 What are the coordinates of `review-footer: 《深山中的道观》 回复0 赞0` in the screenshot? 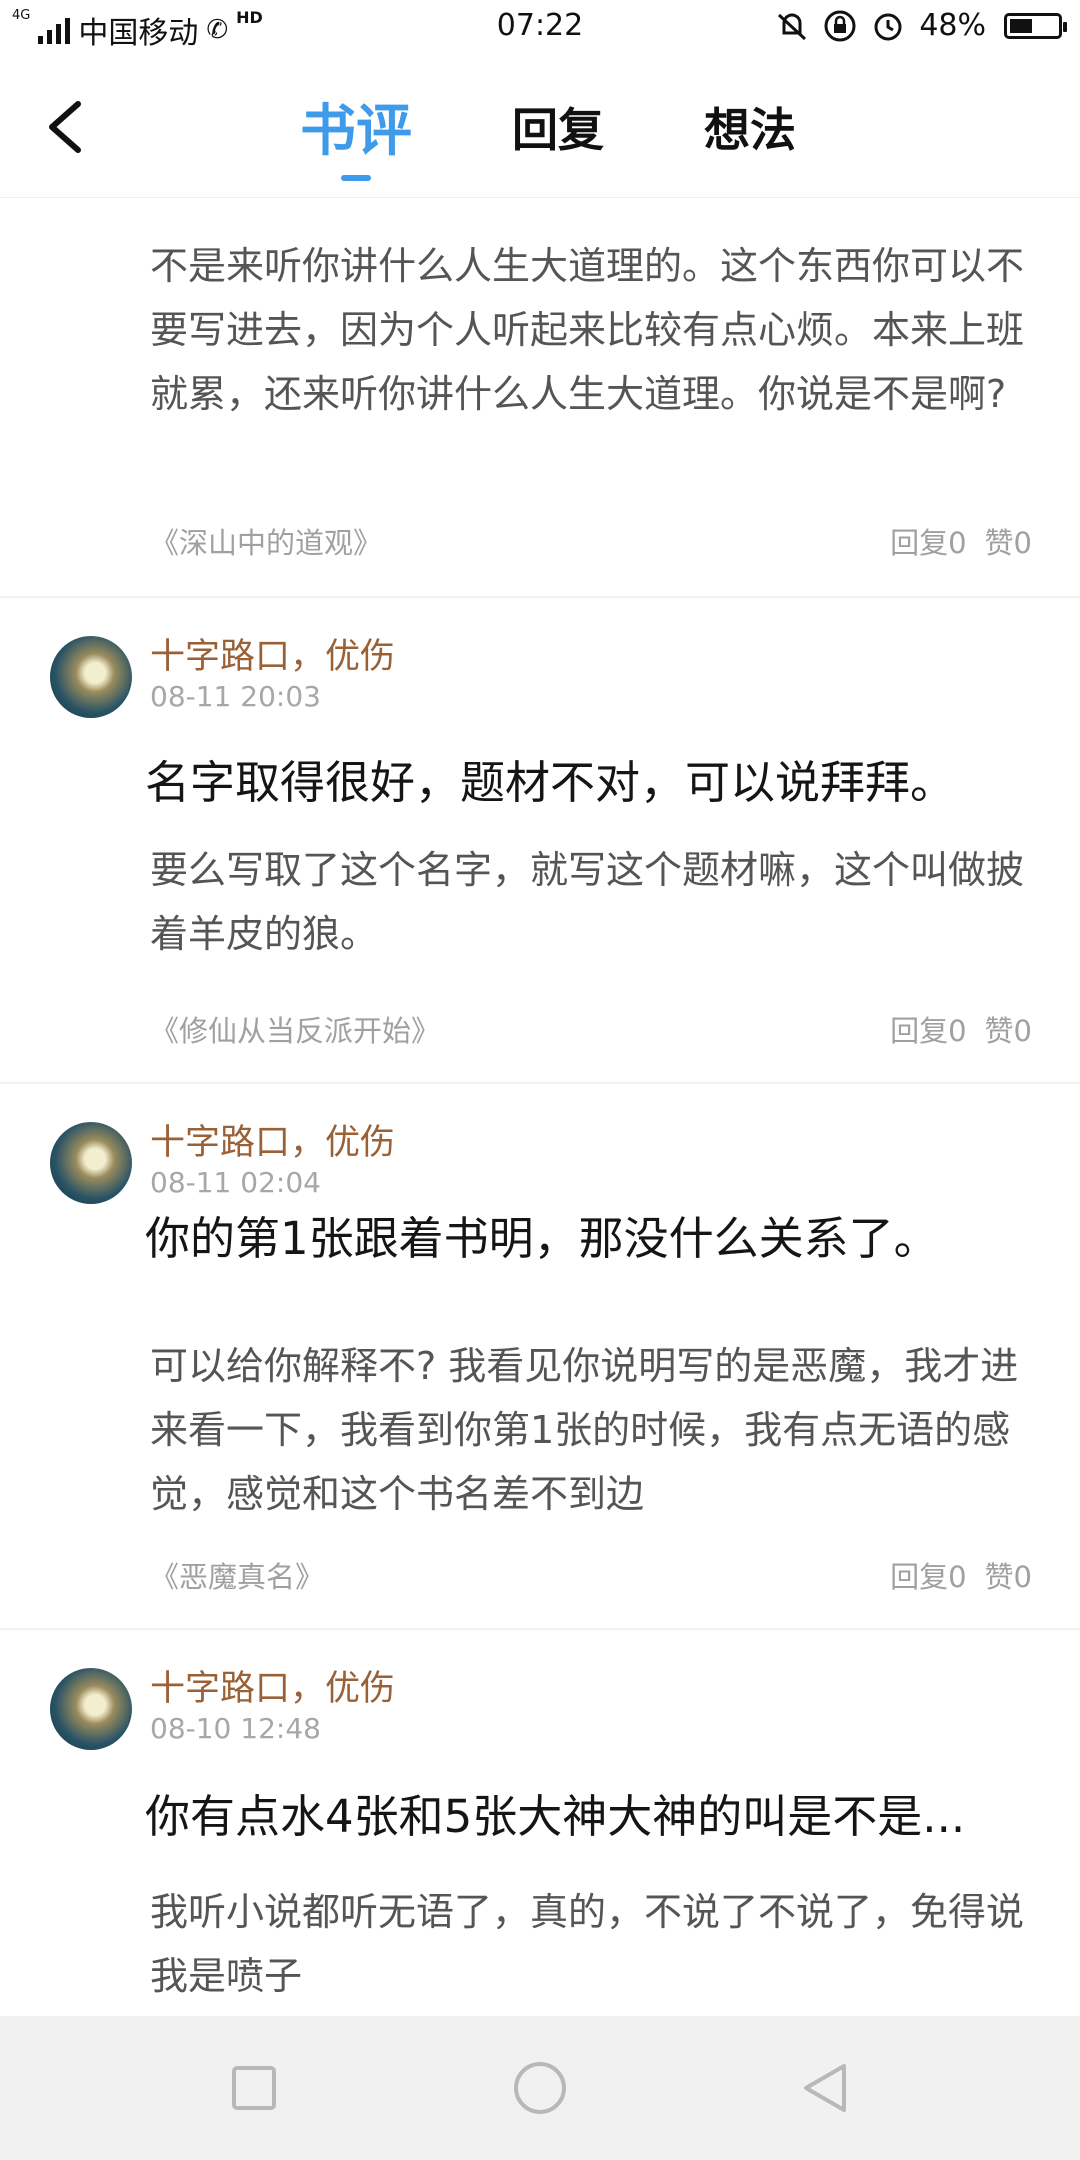 It's located at (591, 541).